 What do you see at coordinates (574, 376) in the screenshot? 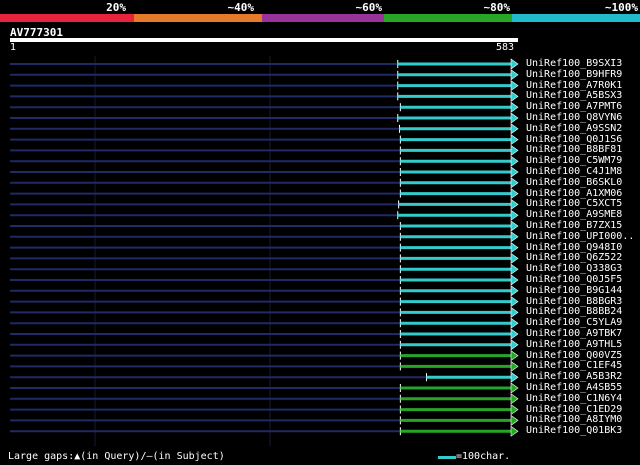
I see `hit-label-link: UniRef100_A5B3R2` at bounding box center [574, 376].